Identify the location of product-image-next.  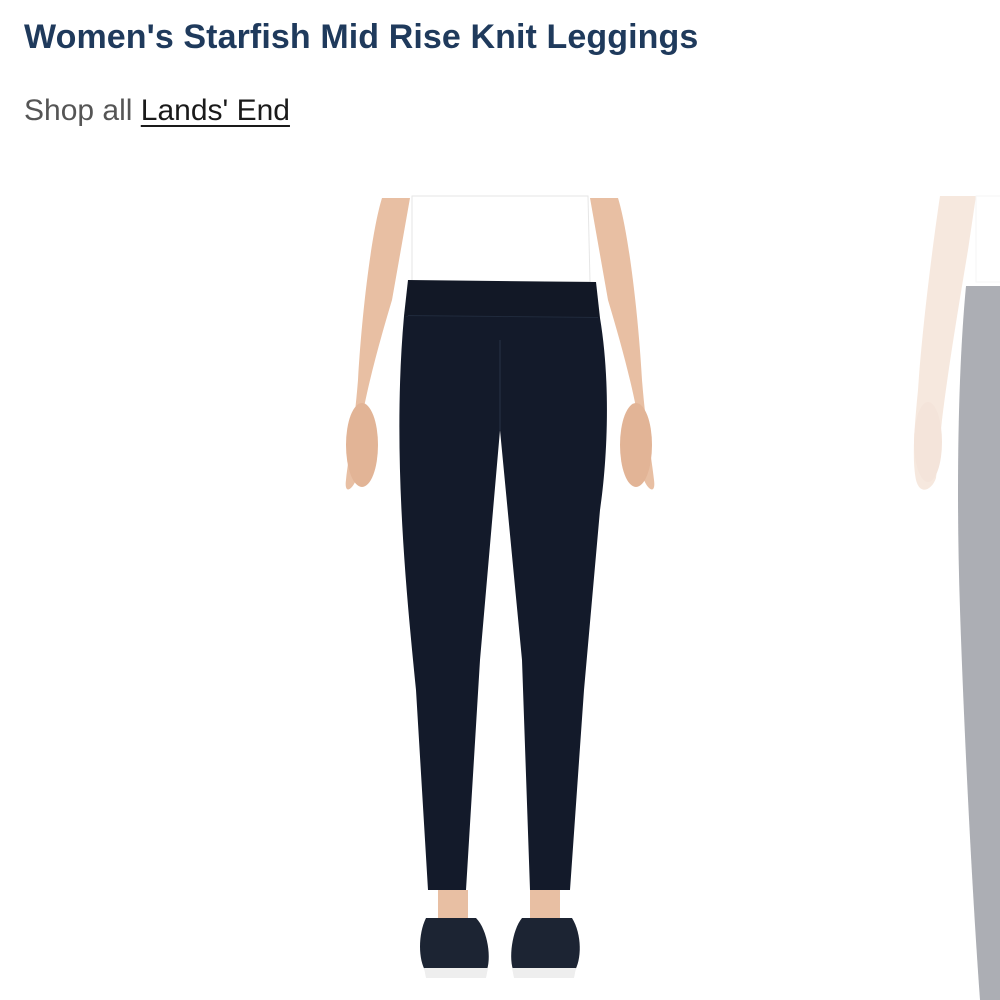
(940, 595).